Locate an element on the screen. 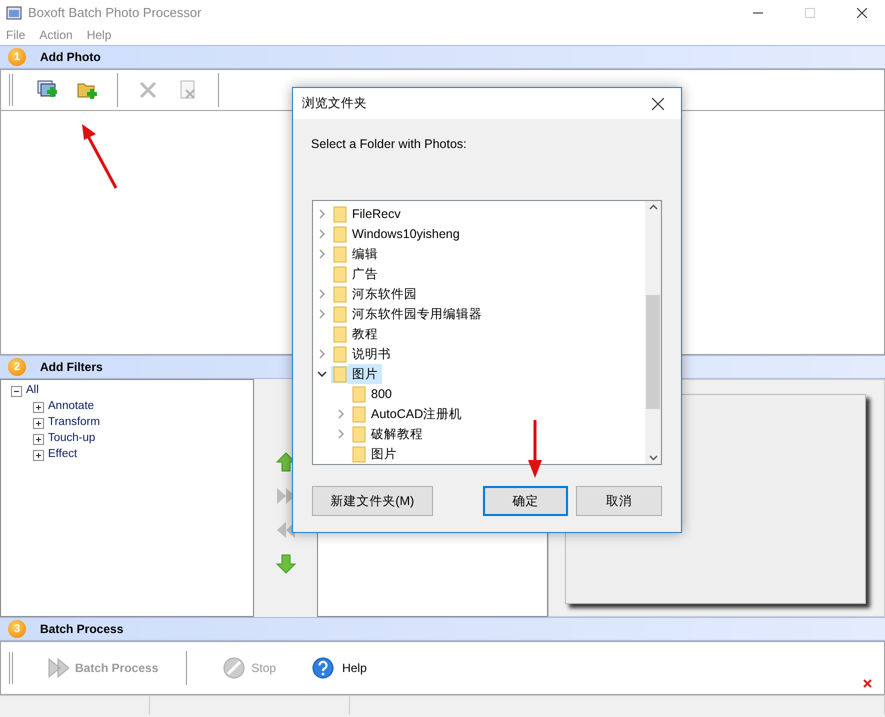 The image size is (885, 717). folder-item: 广告 is located at coordinates (365, 274).